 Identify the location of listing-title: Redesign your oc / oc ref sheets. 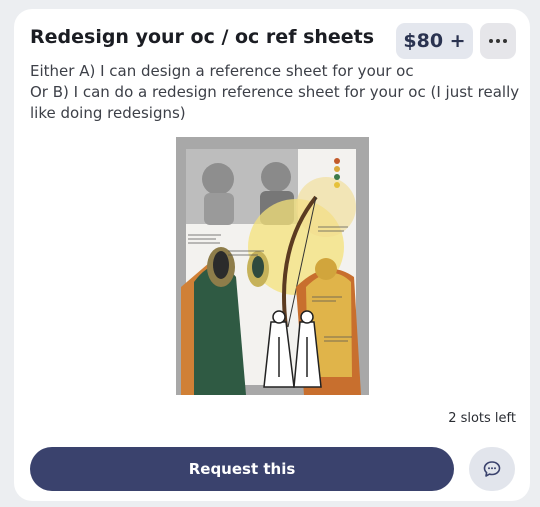
(202, 37).